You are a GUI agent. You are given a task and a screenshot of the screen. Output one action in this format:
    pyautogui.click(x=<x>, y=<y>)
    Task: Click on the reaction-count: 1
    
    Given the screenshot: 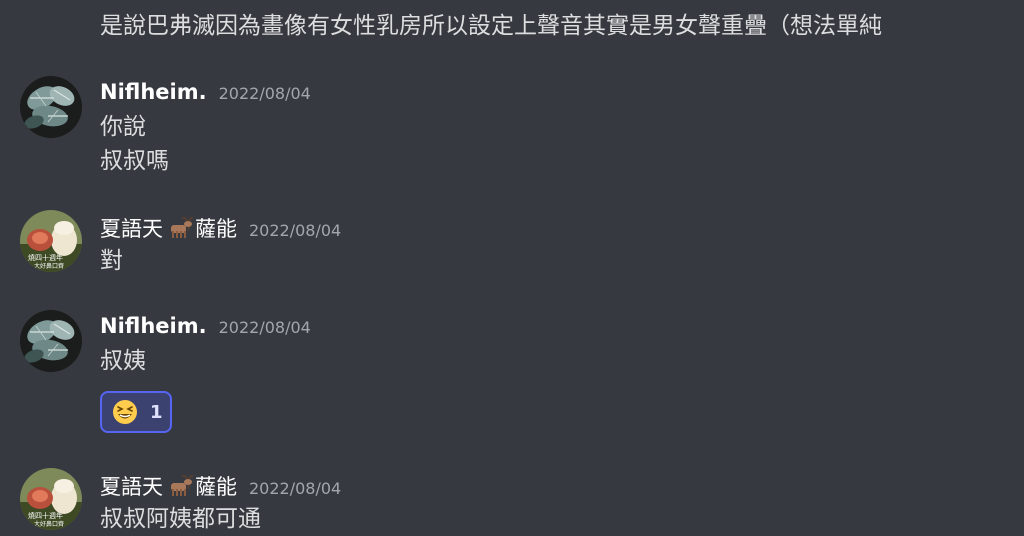 What is the action you would take?
    pyautogui.click(x=156, y=412)
    